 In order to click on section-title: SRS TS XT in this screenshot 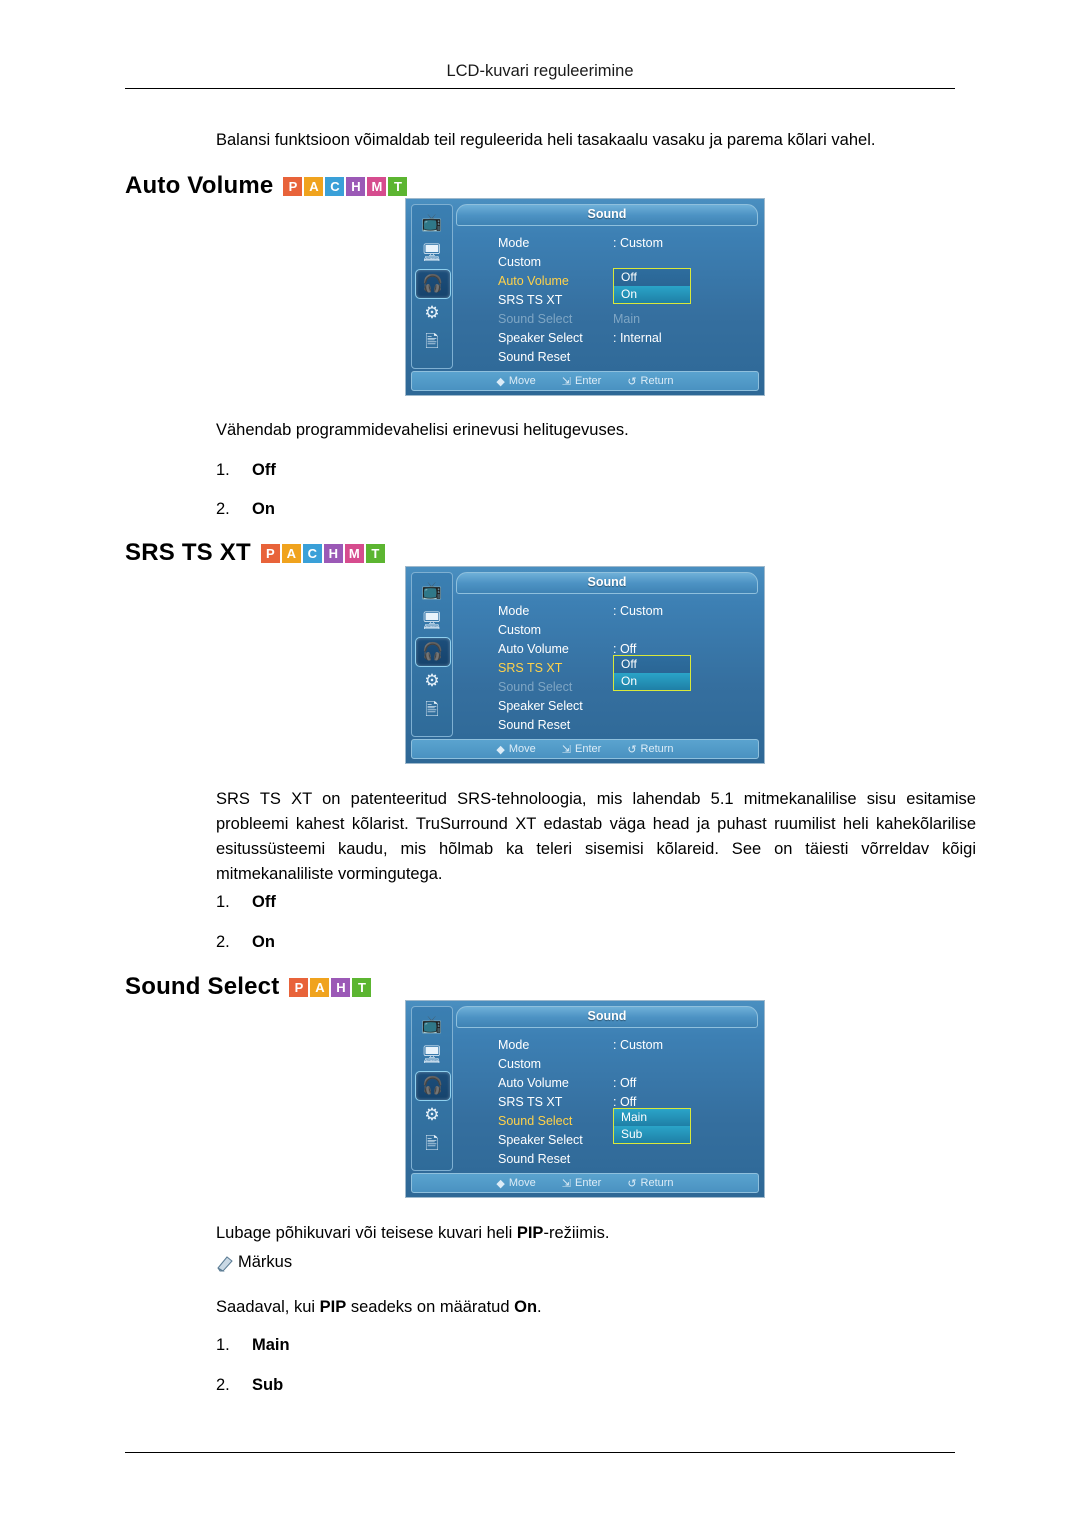, I will do `click(188, 552)`.